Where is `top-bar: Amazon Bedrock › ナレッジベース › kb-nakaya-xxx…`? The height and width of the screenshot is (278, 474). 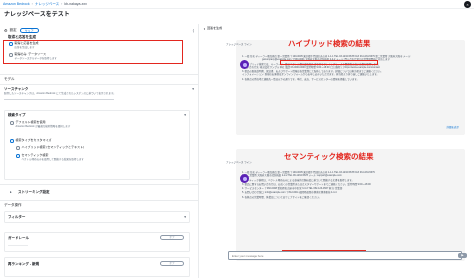 top-bar: Amazon Bedrock › ナレッジベース › kb-nakaya-xxx… is located at coordinates (237, 4).